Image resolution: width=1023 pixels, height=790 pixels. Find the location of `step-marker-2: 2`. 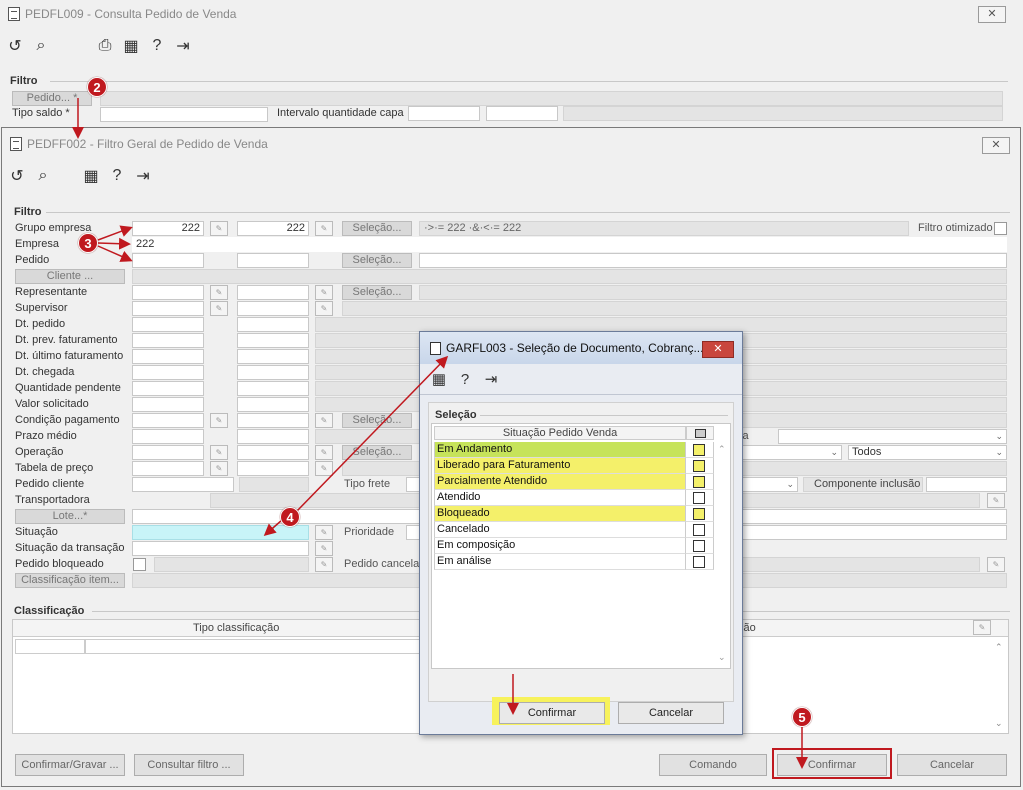

step-marker-2: 2 is located at coordinates (97, 87).